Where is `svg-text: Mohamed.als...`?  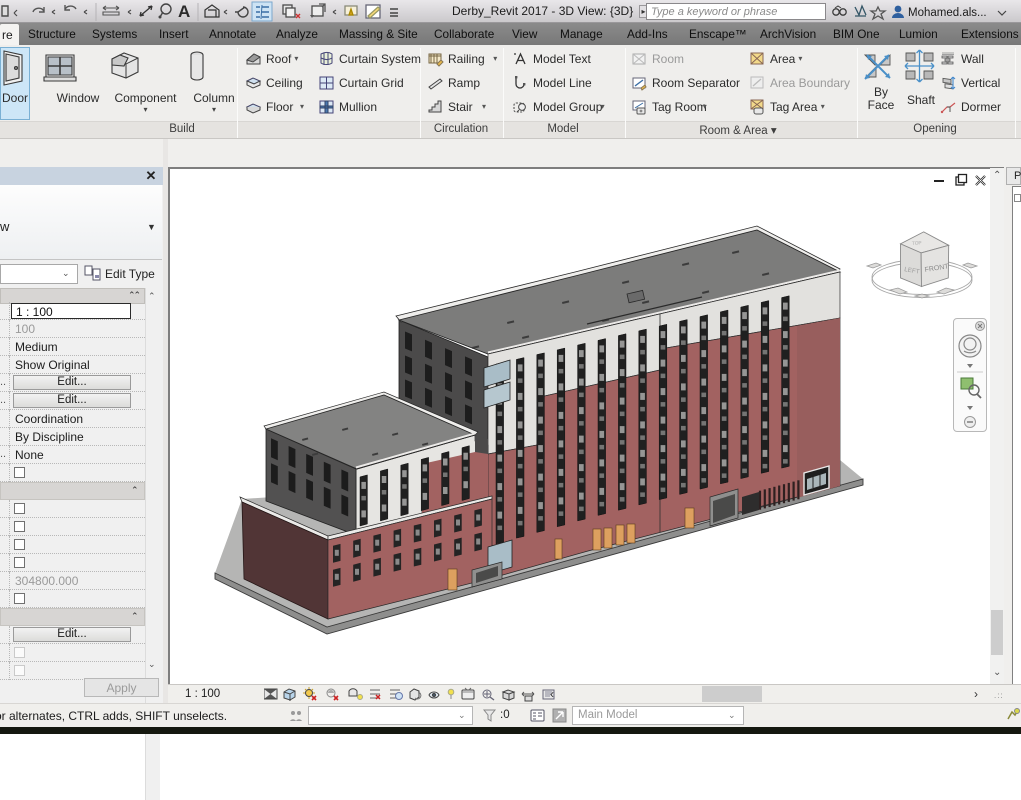 svg-text: Mohamed.als... is located at coordinates (947, 13).